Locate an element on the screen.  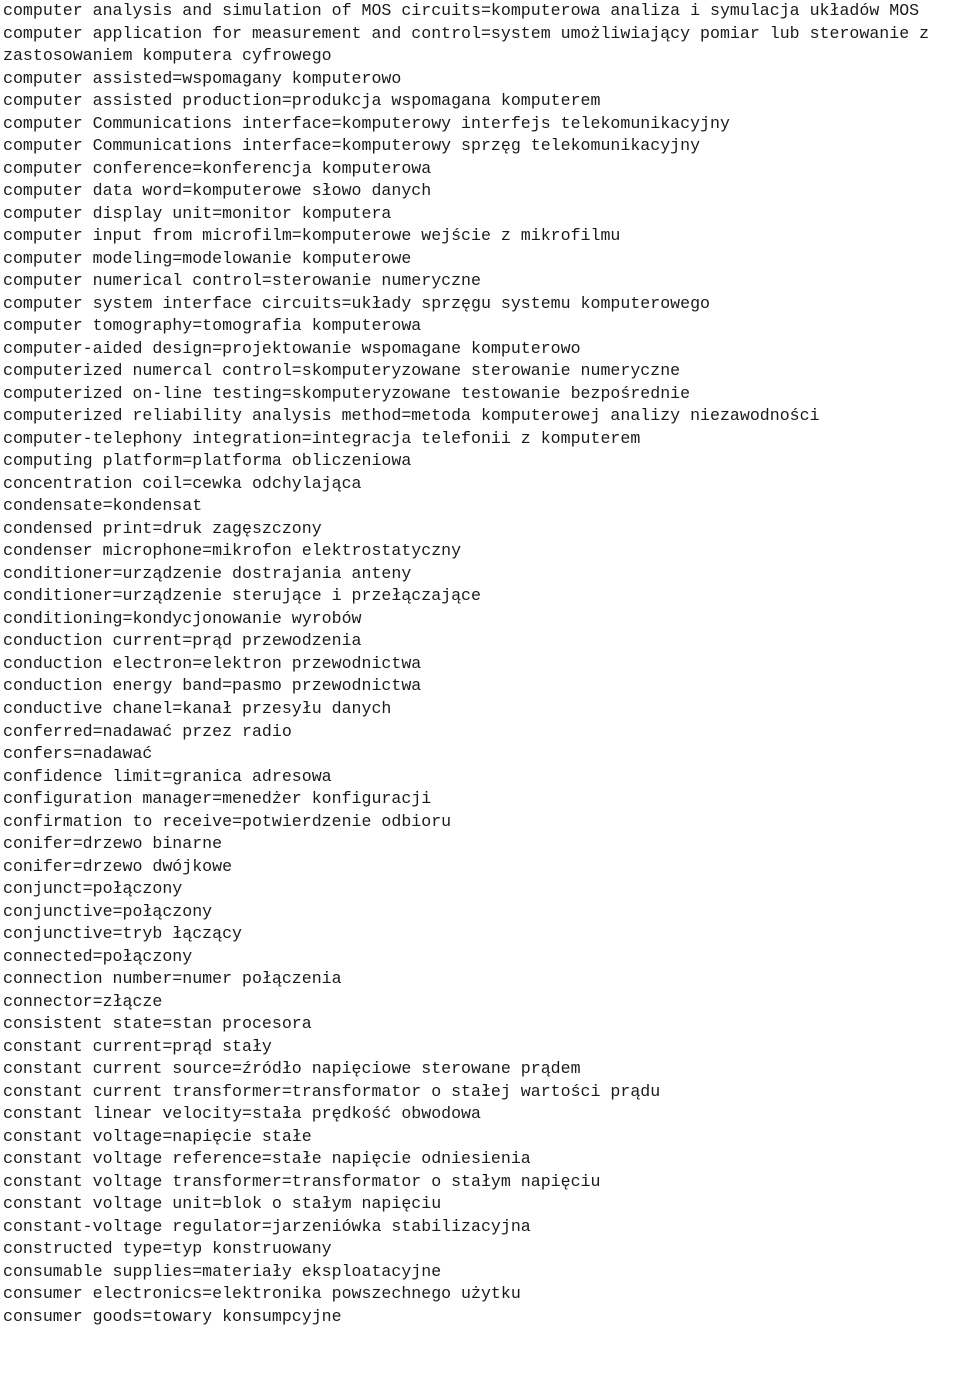
dictionary-entry: conifer=drzewo dwójkowe is located at coordinates (118, 866).